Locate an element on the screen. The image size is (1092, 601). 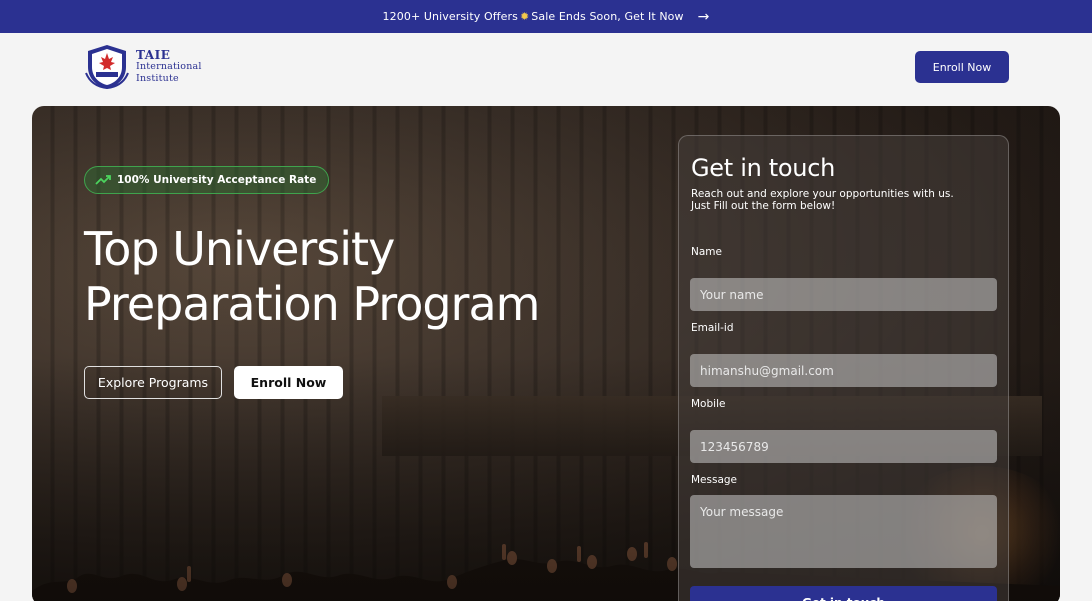
explore-programs-button: Explore Programs is located at coordinates (153, 382).